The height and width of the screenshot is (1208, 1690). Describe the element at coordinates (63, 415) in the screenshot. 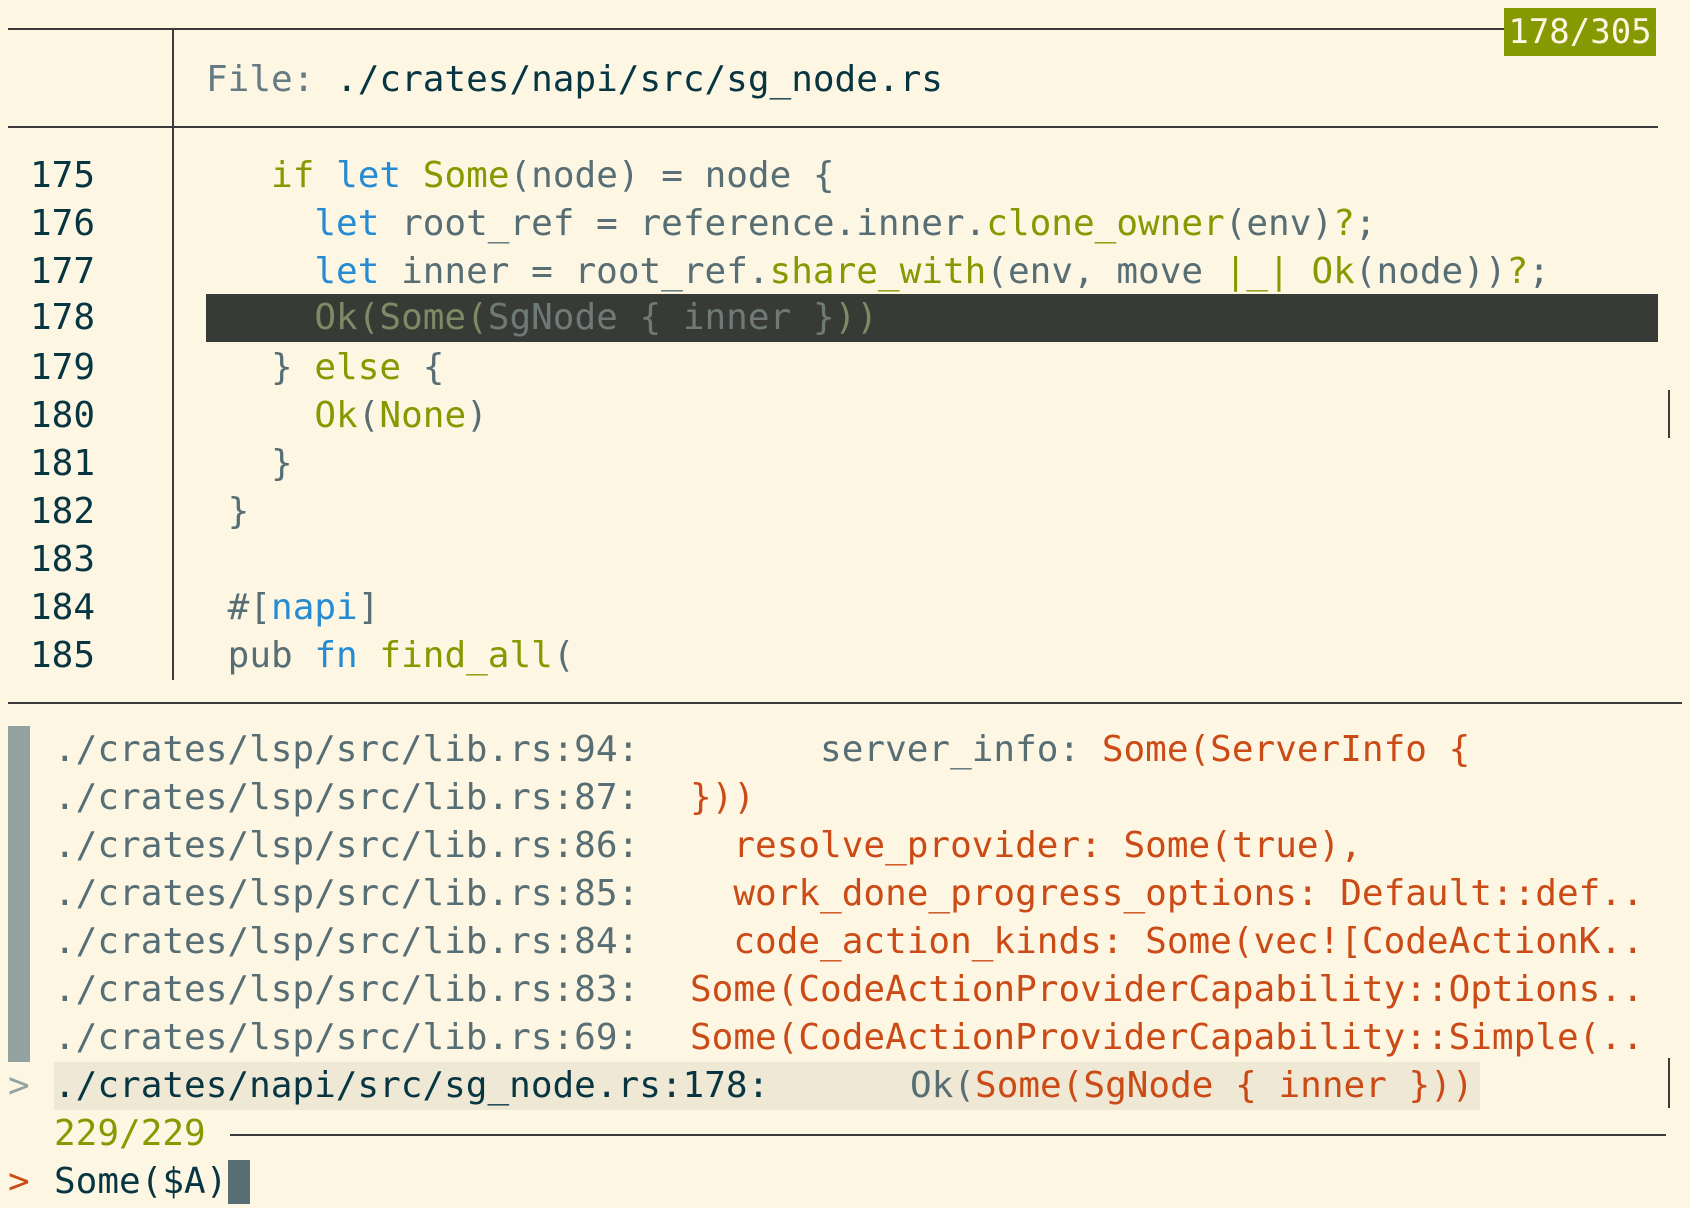

I see `line-number: 180` at that location.